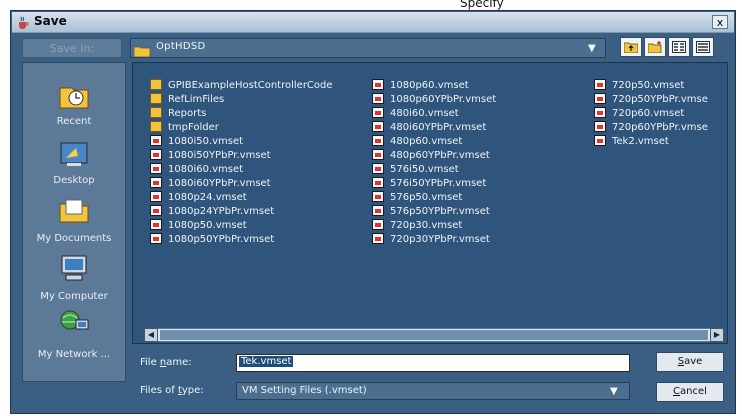 This screenshot has width=742, height=416. Describe the element at coordinates (434, 100) in the screenshot. I see `file-item: 1080p60YPbPr.vmset` at that location.